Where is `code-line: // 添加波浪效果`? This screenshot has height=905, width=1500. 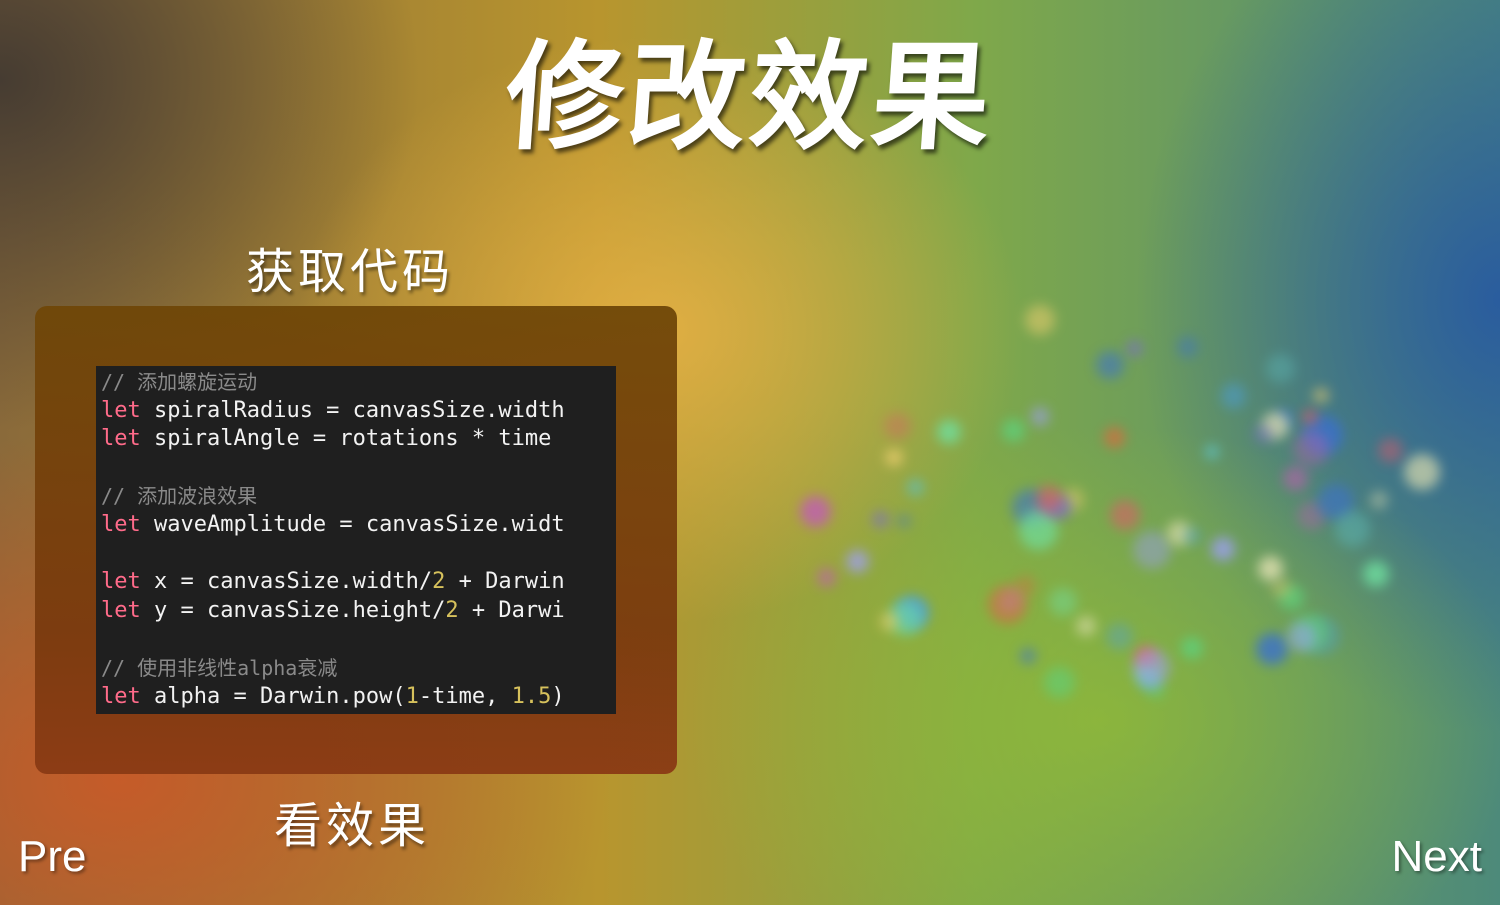 code-line: // 添加波浪效果 is located at coordinates (358, 496).